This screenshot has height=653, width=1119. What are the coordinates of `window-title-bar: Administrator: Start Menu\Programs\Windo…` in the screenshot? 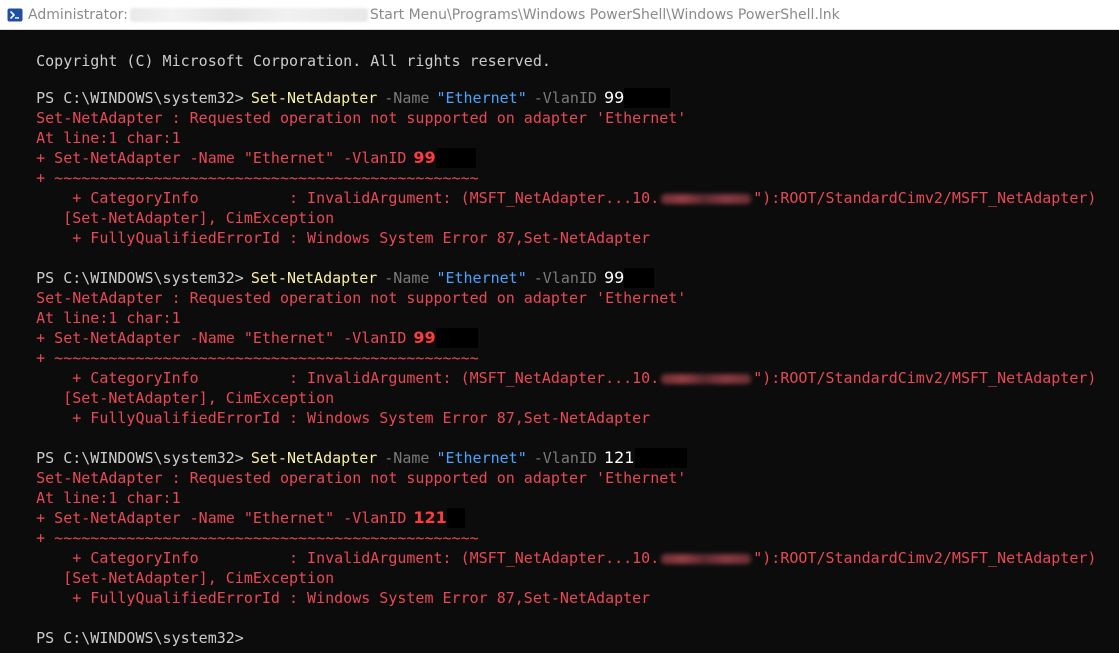 It's located at (559, 15).